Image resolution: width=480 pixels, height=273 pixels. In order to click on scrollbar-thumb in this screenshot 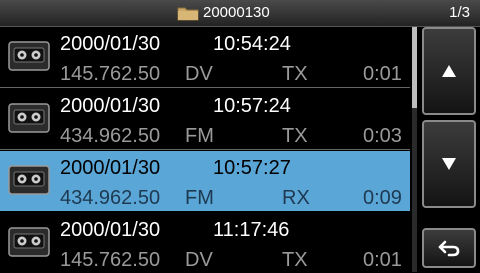, I will do `click(414, 67)`.